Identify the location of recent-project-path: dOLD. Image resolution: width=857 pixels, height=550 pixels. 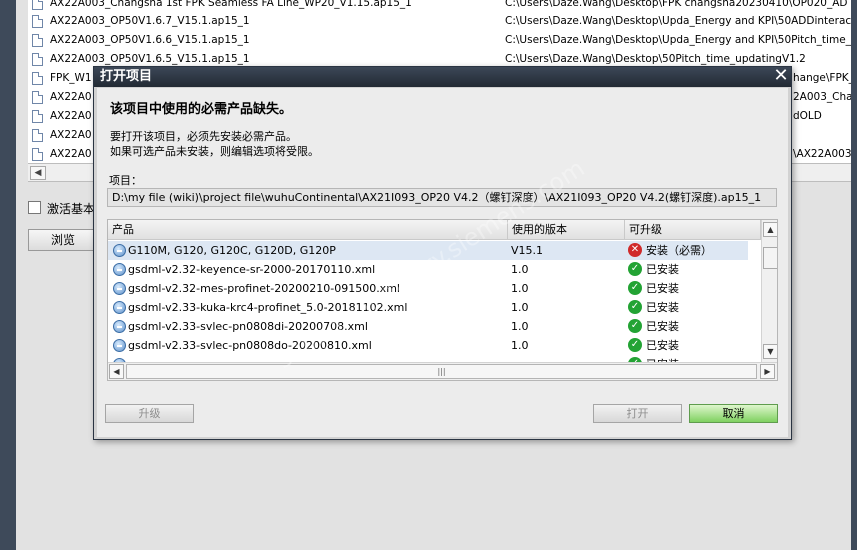
(807, 116).